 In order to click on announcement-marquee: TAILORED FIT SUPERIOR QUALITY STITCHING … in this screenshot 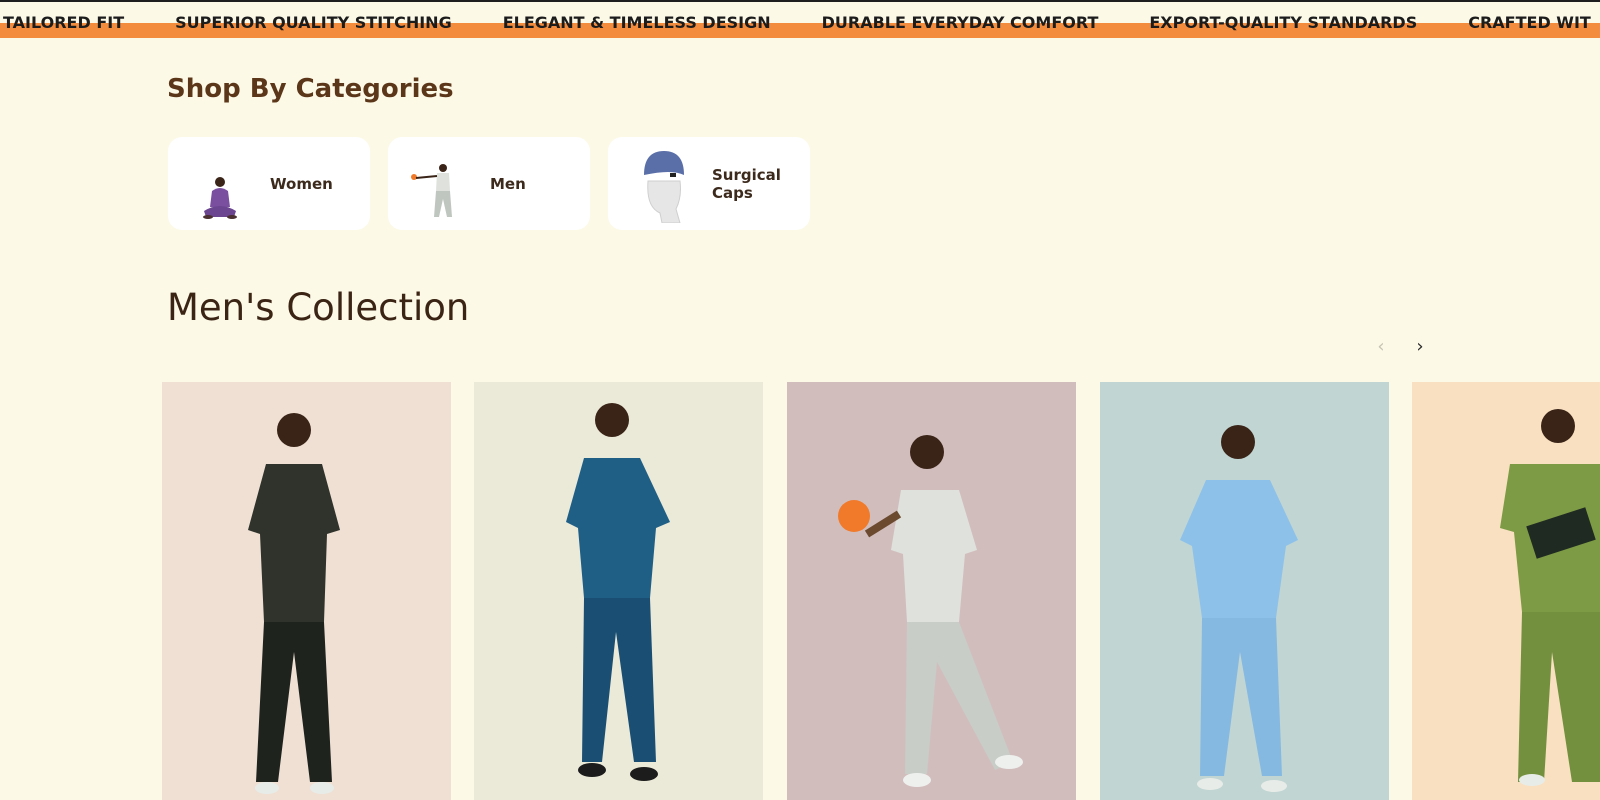, I will do `click(800, 20)`.